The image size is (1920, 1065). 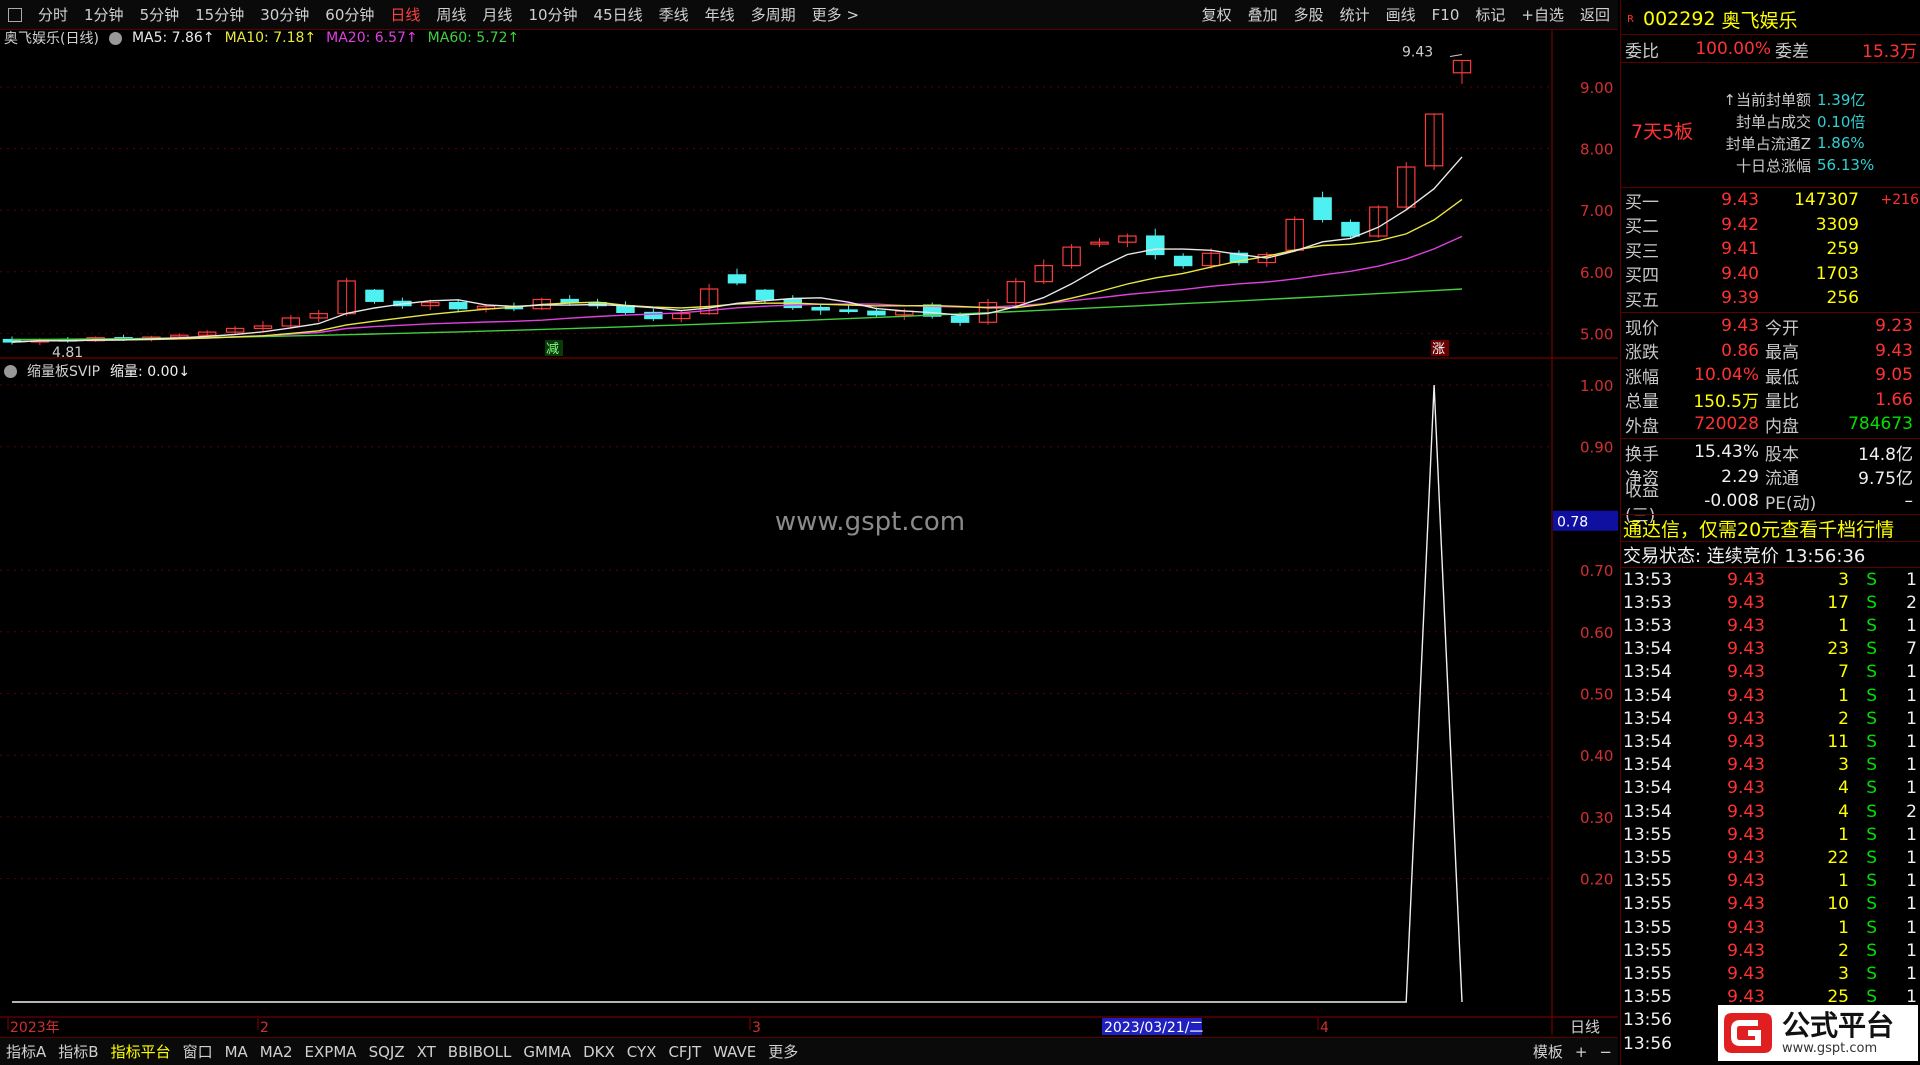 What do you see at coordinates (1770, 225) in the screenshot?
I see `bid-row: 买二 9.42 3309` at bounding box center [1770, 225].